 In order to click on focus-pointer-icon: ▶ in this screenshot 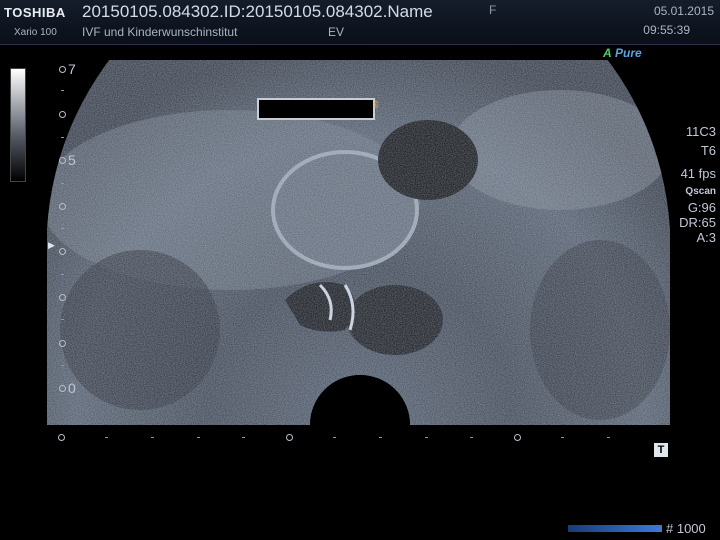, I will do `click(51, 245)`.